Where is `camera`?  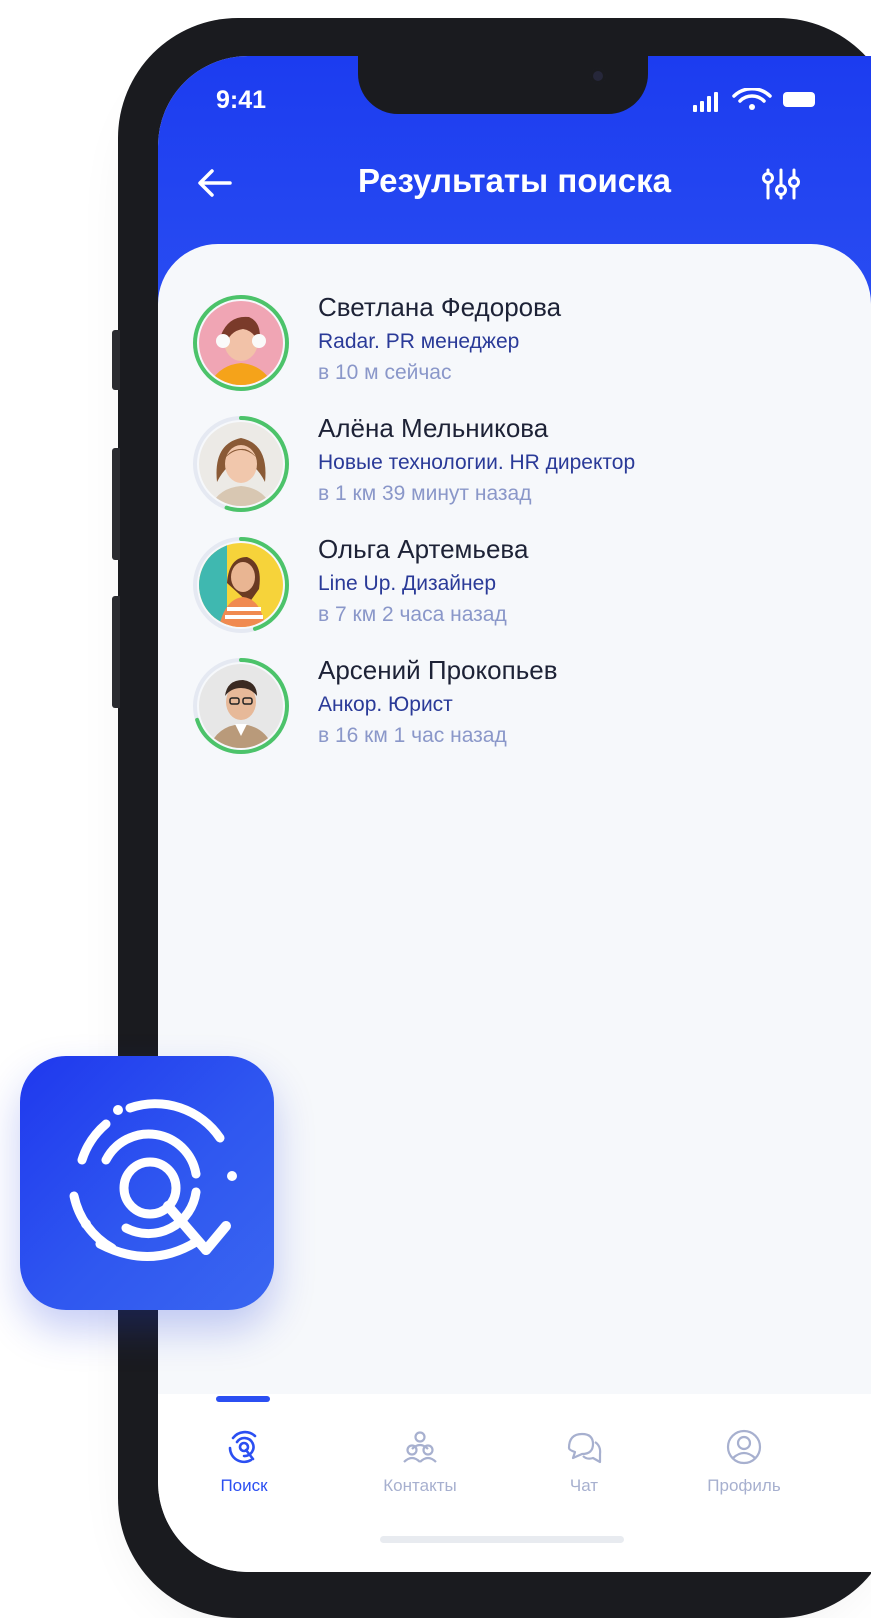
camera is located at coordinates (598, 76).